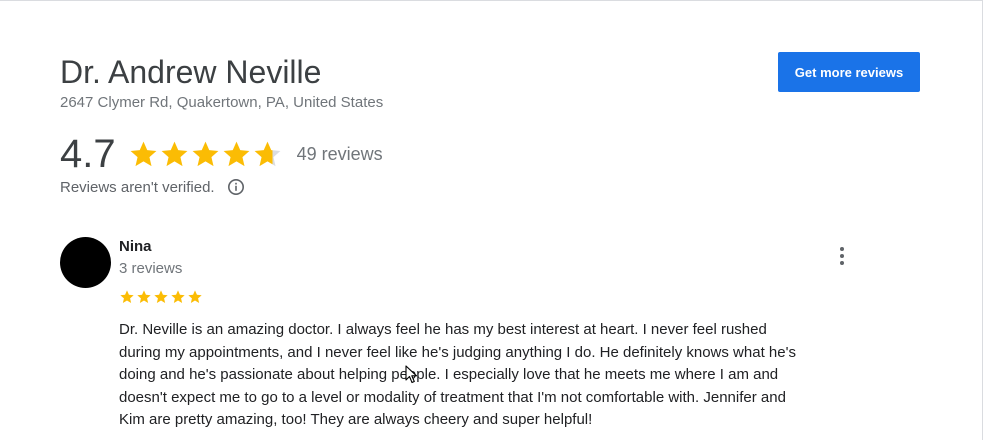  Describe the element at coordinates (135, 246) in the screenshot. I see `reviewer-name: Nina` at that location.